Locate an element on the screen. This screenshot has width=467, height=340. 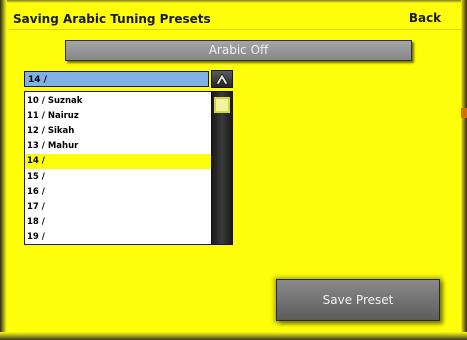
combo-toggle-button is located at coordinates (222, 79).